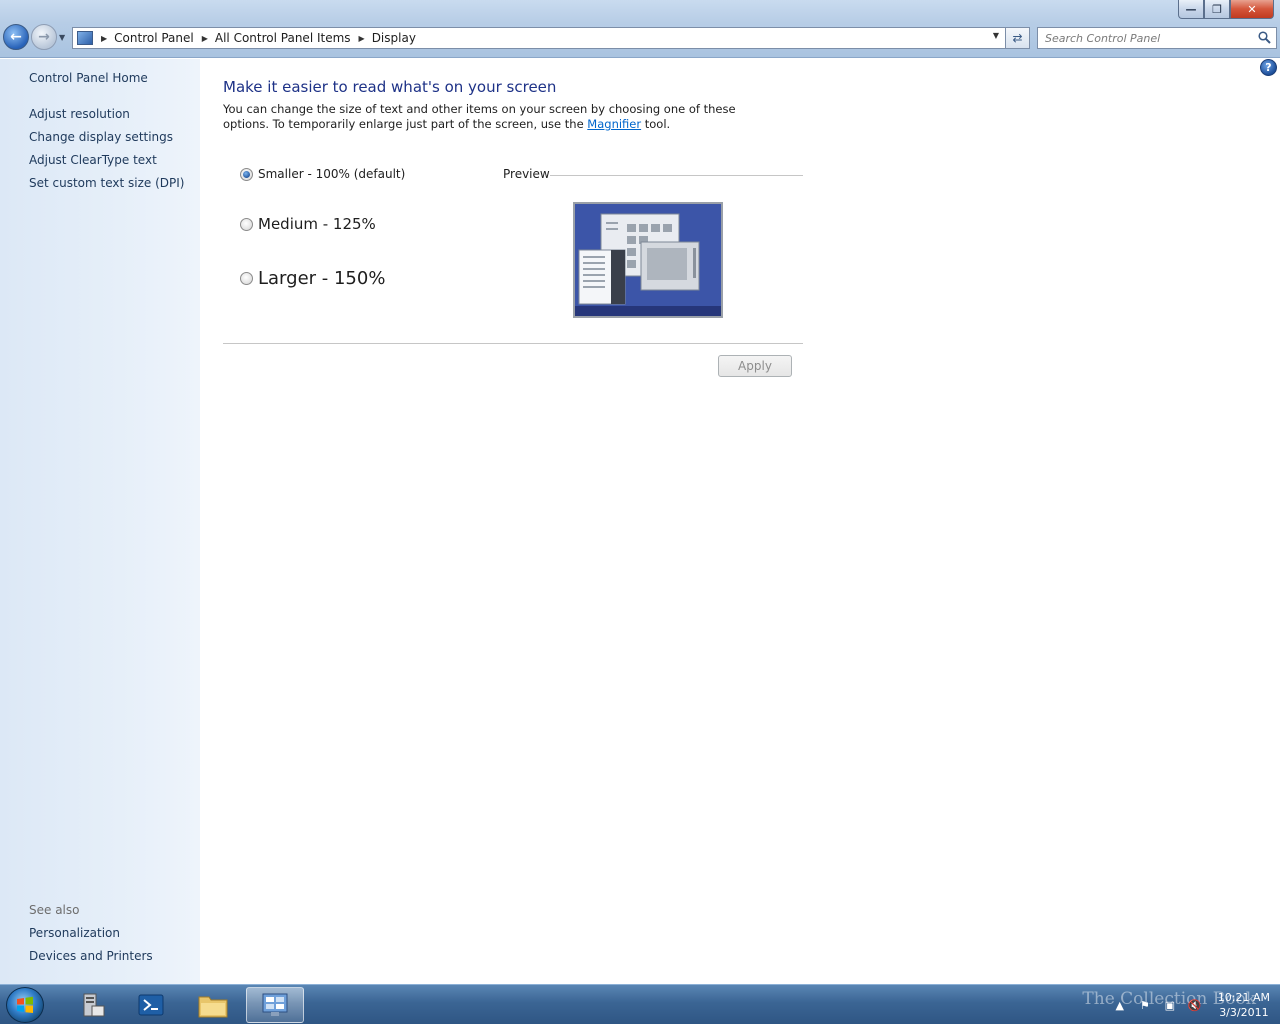  What do you see at coordinates (246, 224) in the screenshot?
I see `radio-medium` at bounding box center [246, 224].